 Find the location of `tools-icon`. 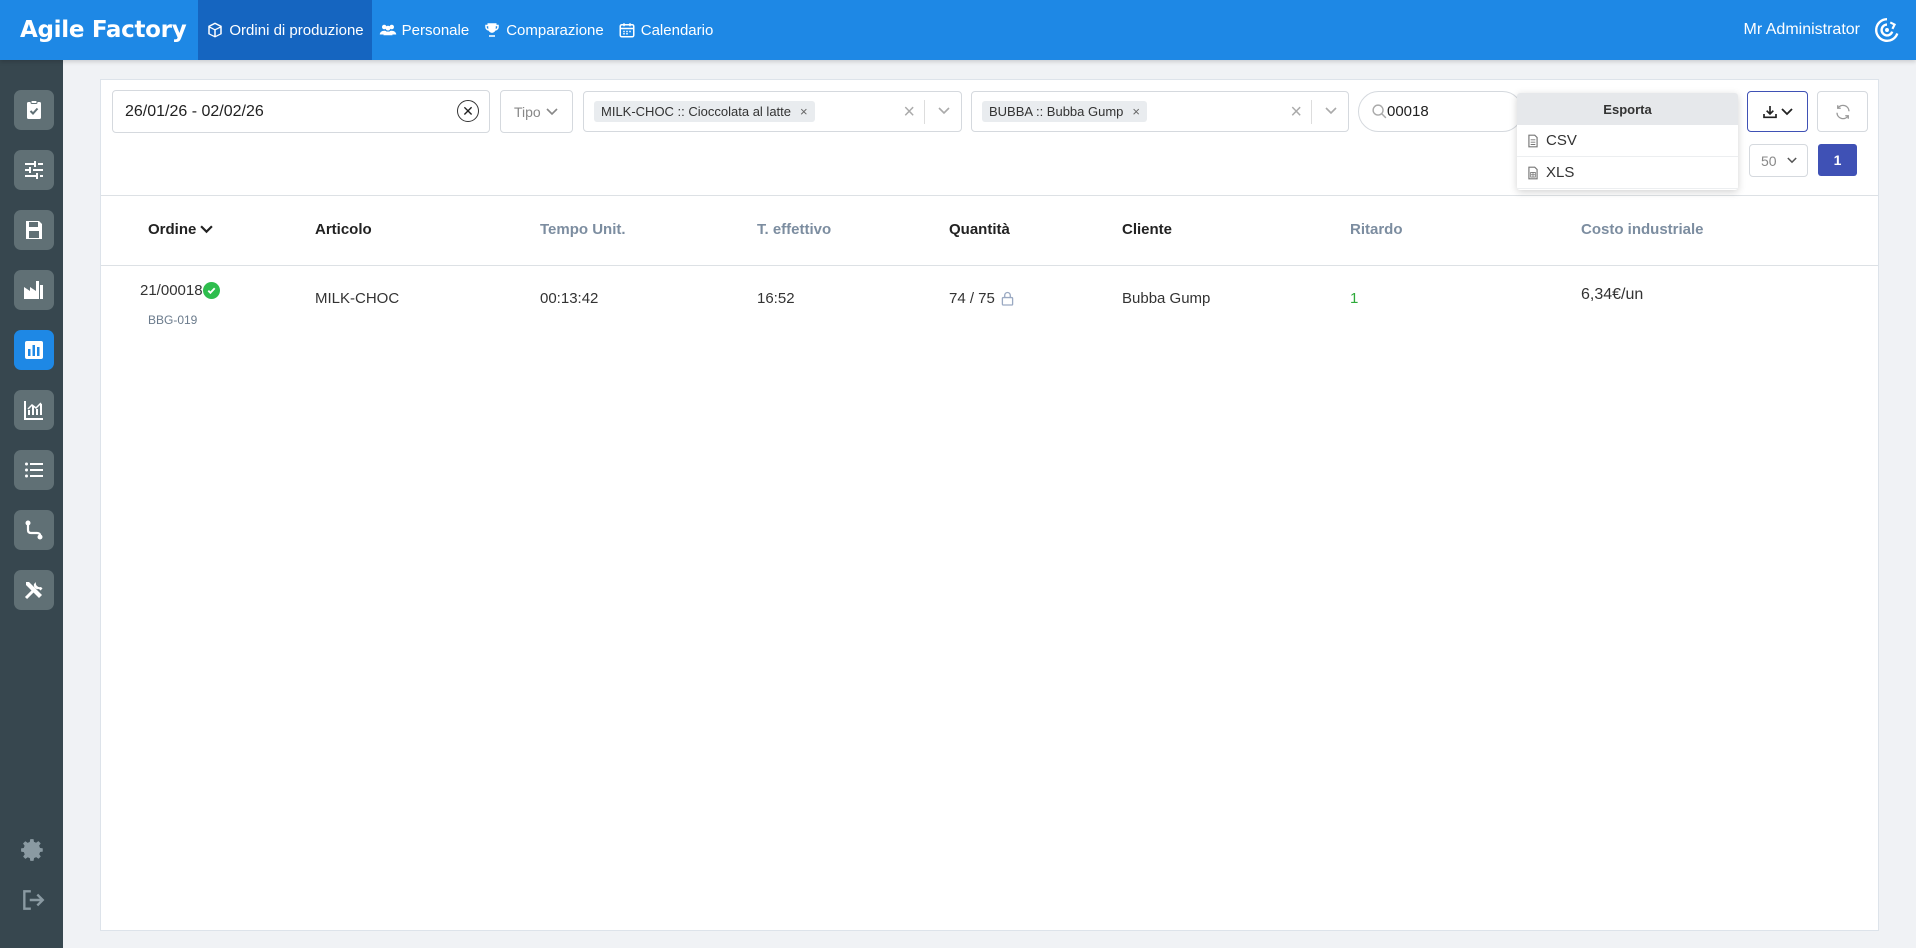

tools-icon is located at coordinates (33, 591).